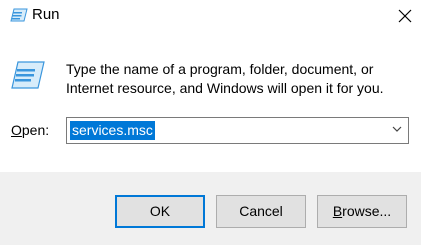 The width and height of the screenshot is (421, 245). What do you see at coordinates (397, 129) in the screenshot?
I see `chevron-down-icon` at bounding box center [397, 129].